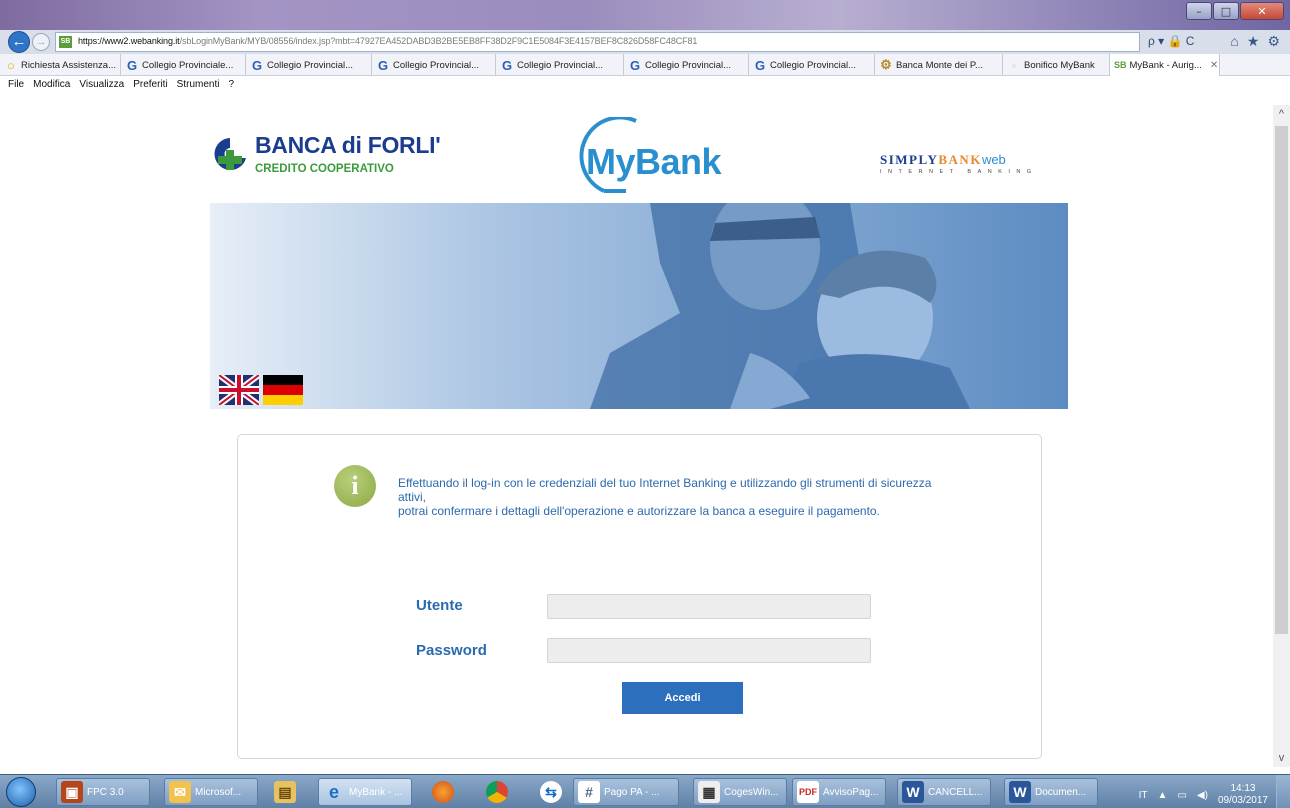 The height and width of the screenshot is (808, 1290). I want to click on menu-help: ?, so click(231, 85).